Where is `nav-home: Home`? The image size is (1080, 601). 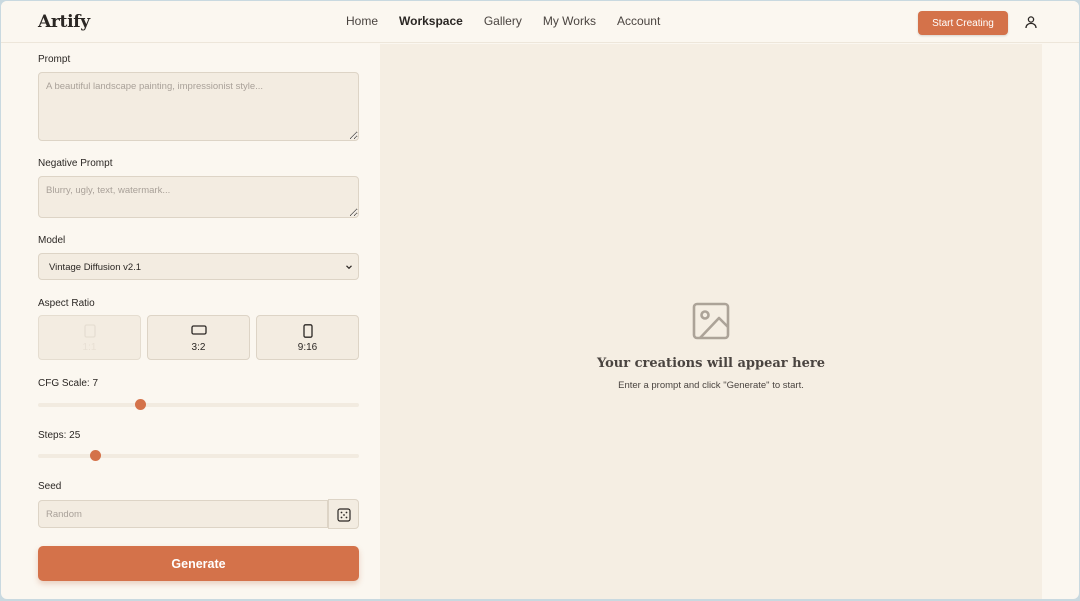
nav-home: Home is located at coordinates (362, 21).